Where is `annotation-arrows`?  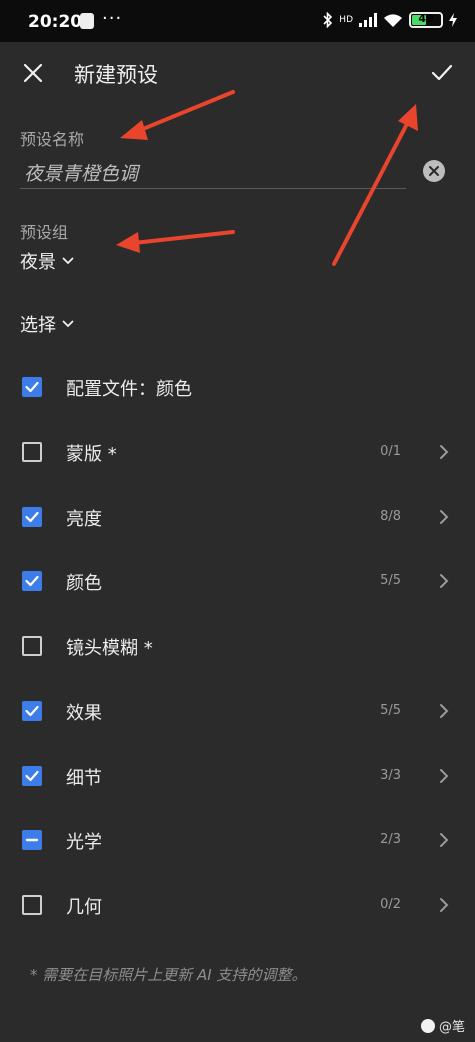
annotation-arrows is located at coordinates (267, 178).